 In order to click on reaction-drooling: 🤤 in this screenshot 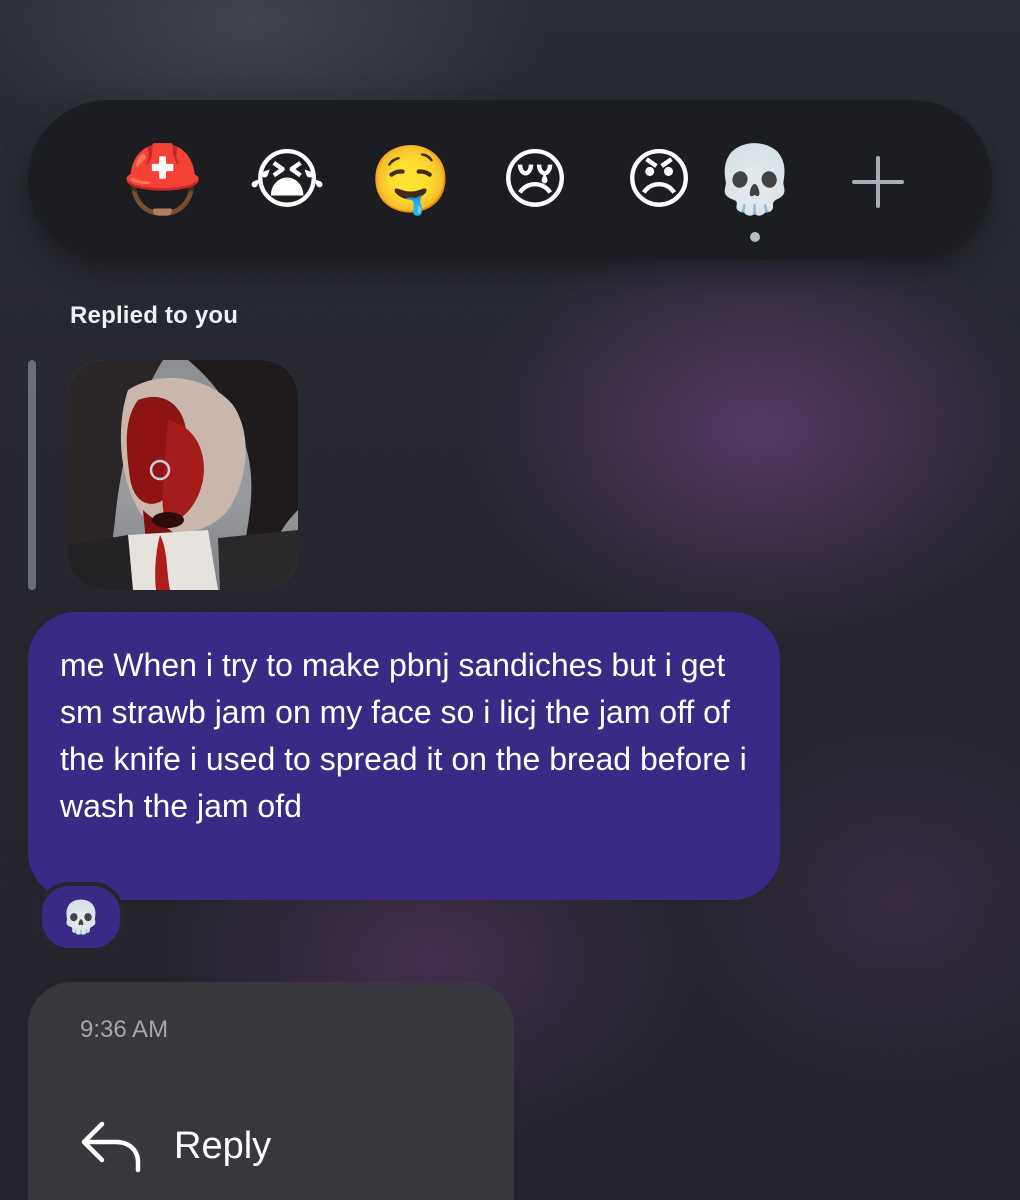, I will do `click(411, 179)`.